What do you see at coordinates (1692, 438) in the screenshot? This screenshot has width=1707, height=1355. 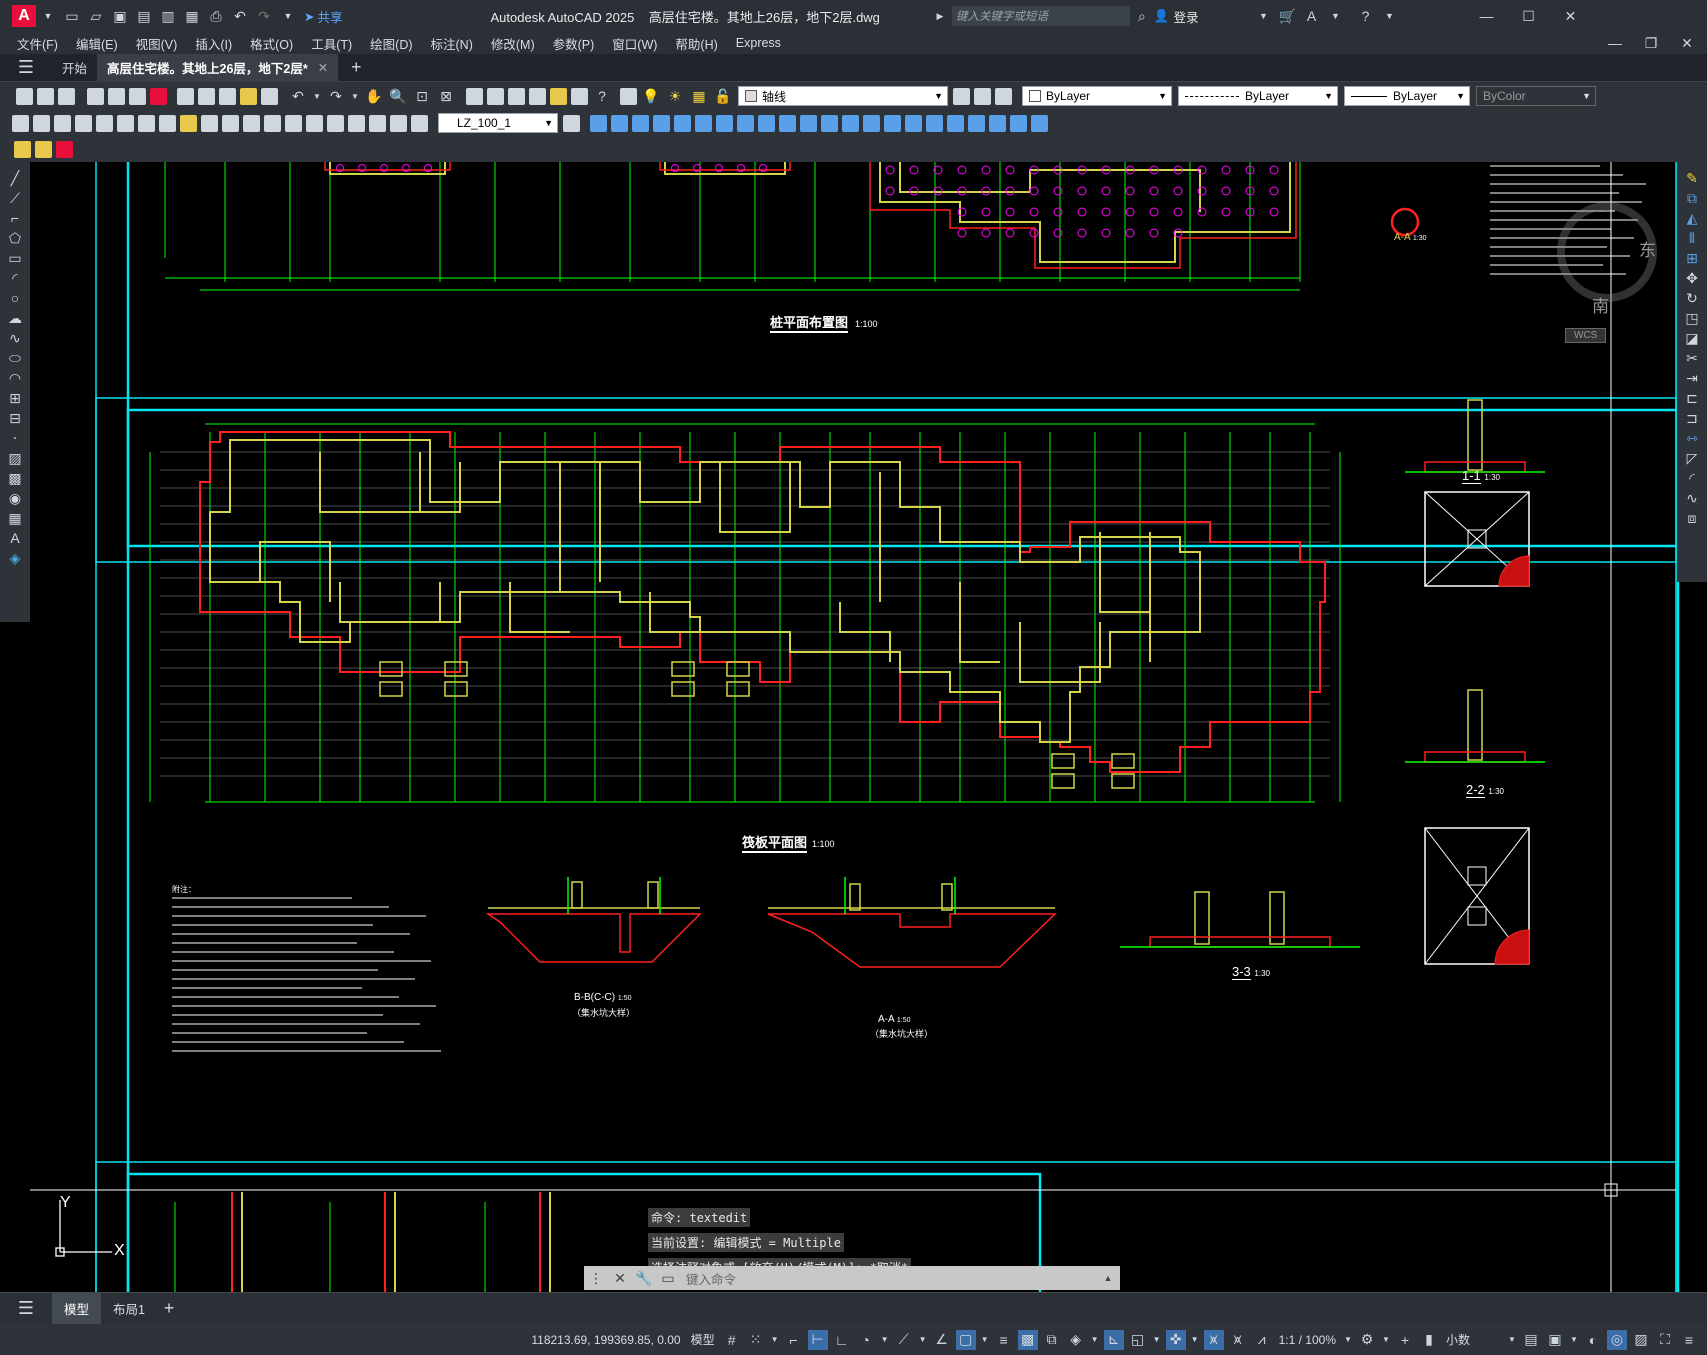 I see `join-icon: ⇿` at bounding box center [1692, 438].